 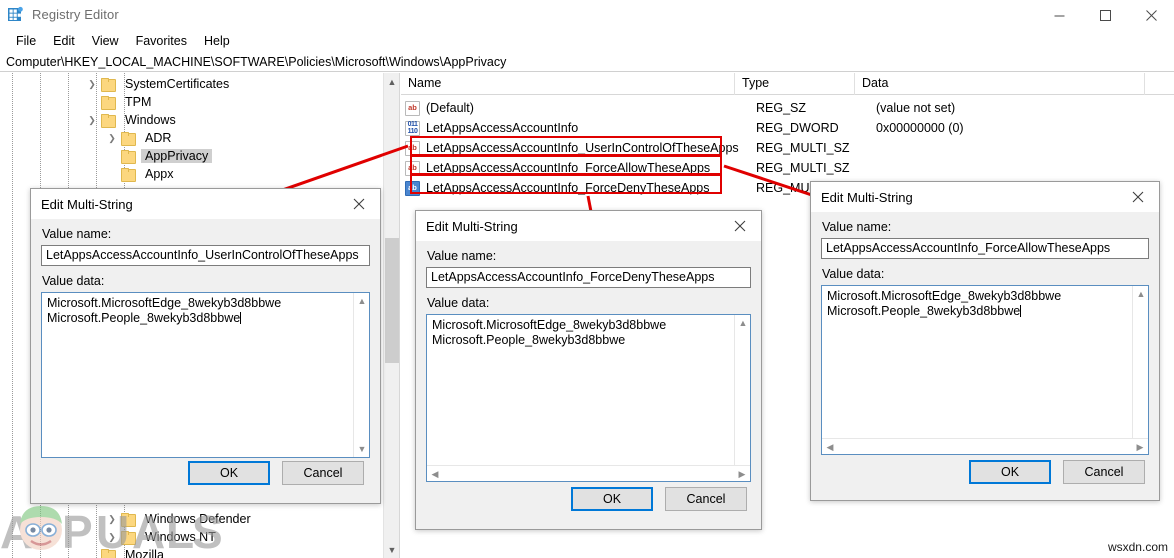 What do you see at coordinates (162, 41) in the screenshot?
I see `menu-favorites: Favorites` at bounding box center [162, 41].